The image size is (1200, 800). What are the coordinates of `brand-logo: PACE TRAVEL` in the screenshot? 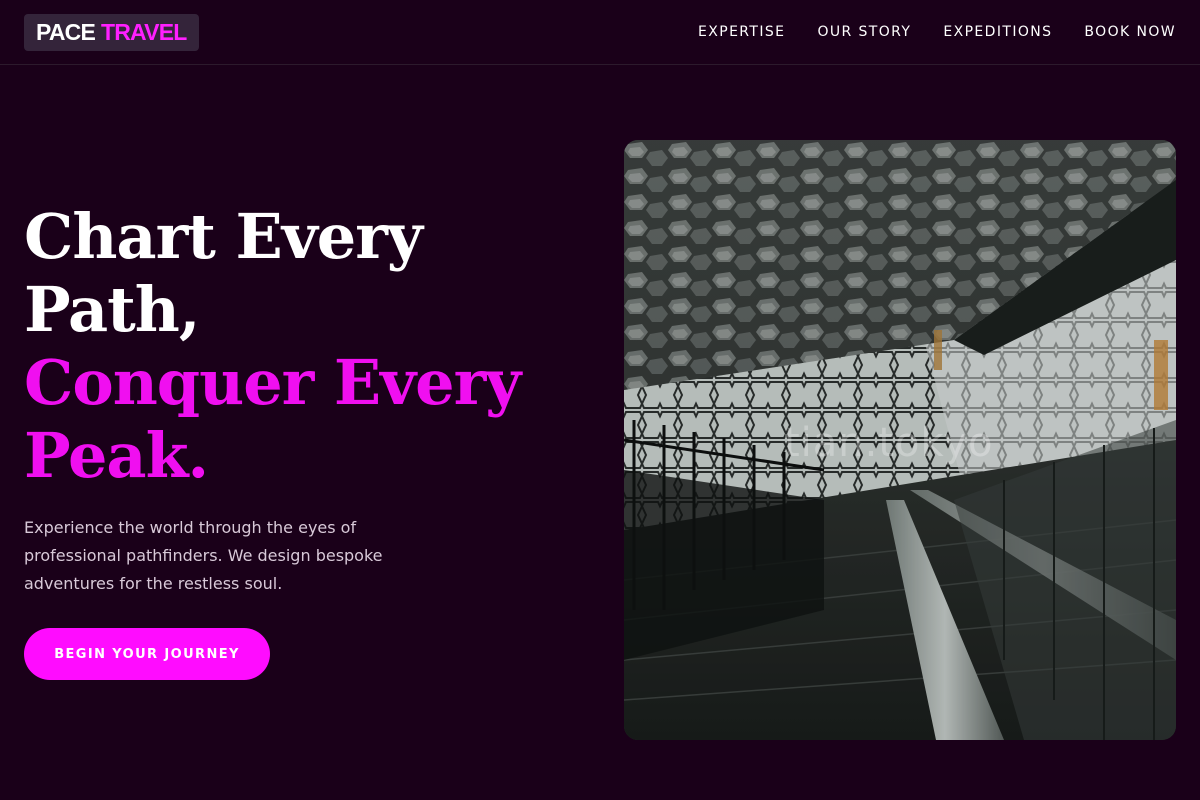 It's located at (111, 32).